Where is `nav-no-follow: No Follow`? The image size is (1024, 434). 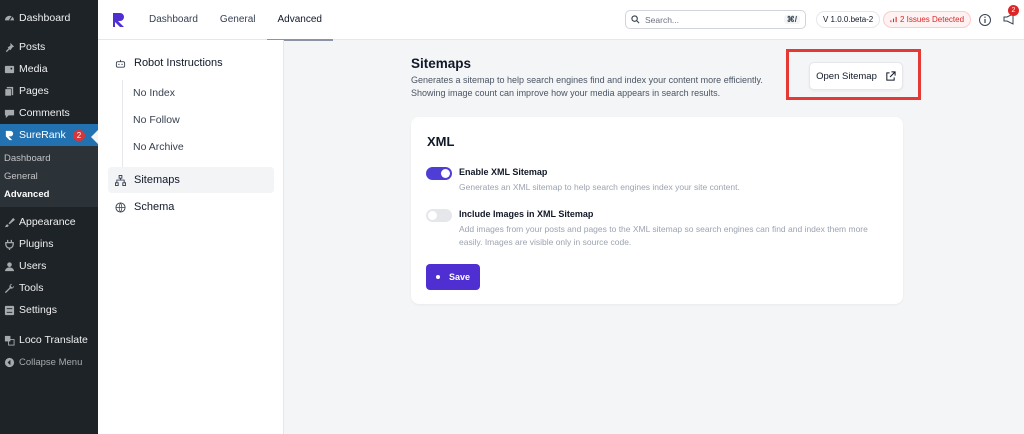 nav-no-follow: No Follow is located at coordinates (156, 120).